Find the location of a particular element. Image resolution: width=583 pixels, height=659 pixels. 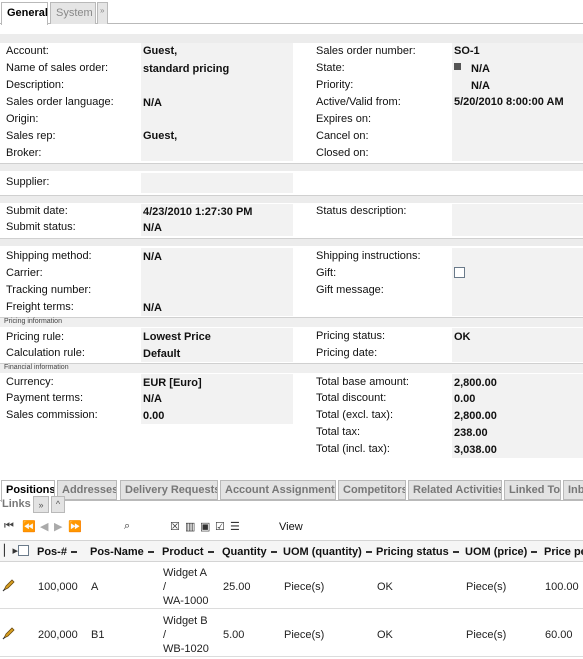

pricing-status-value: OK is located at coordinates (462, 337).